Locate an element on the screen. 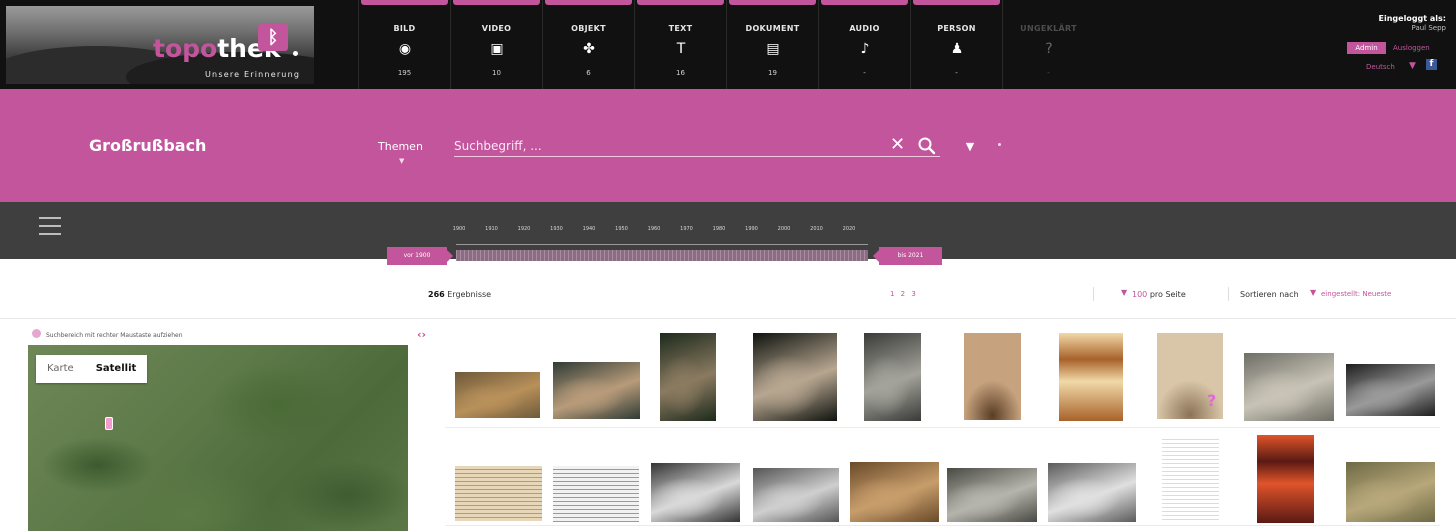  sort-caret-icon: ▼ is located at coordinates (1313, 292).